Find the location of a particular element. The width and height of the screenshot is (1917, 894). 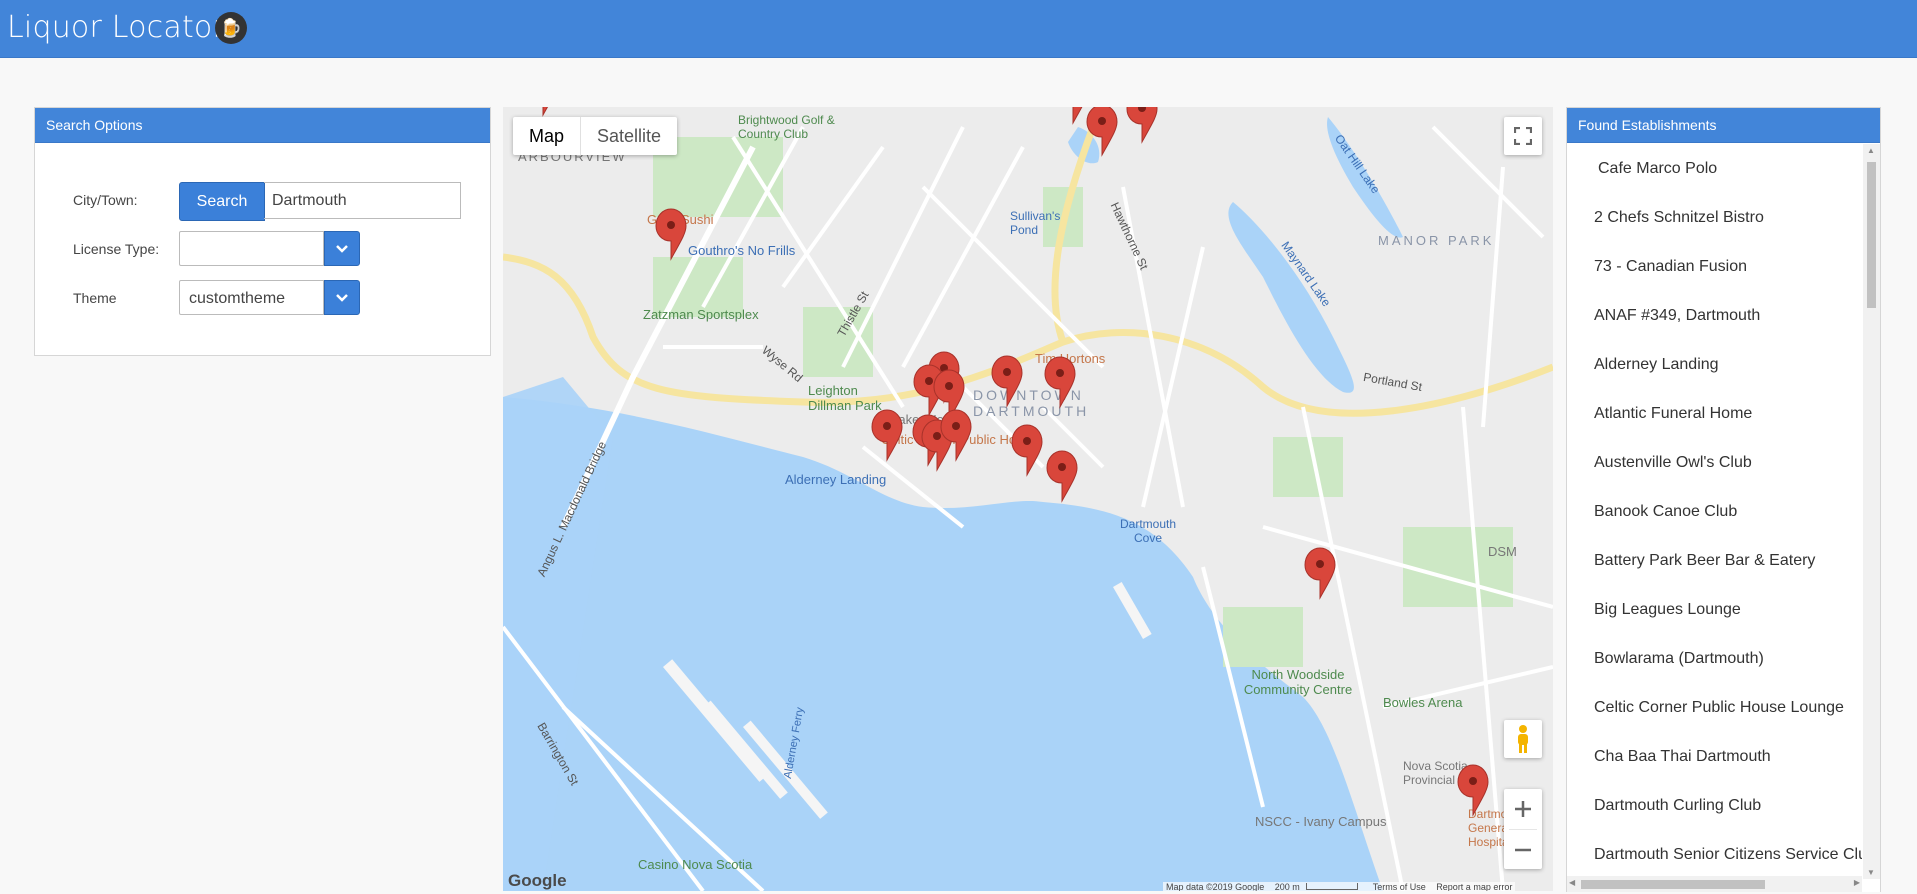

license-type-select is located at coordinates (251, 248).